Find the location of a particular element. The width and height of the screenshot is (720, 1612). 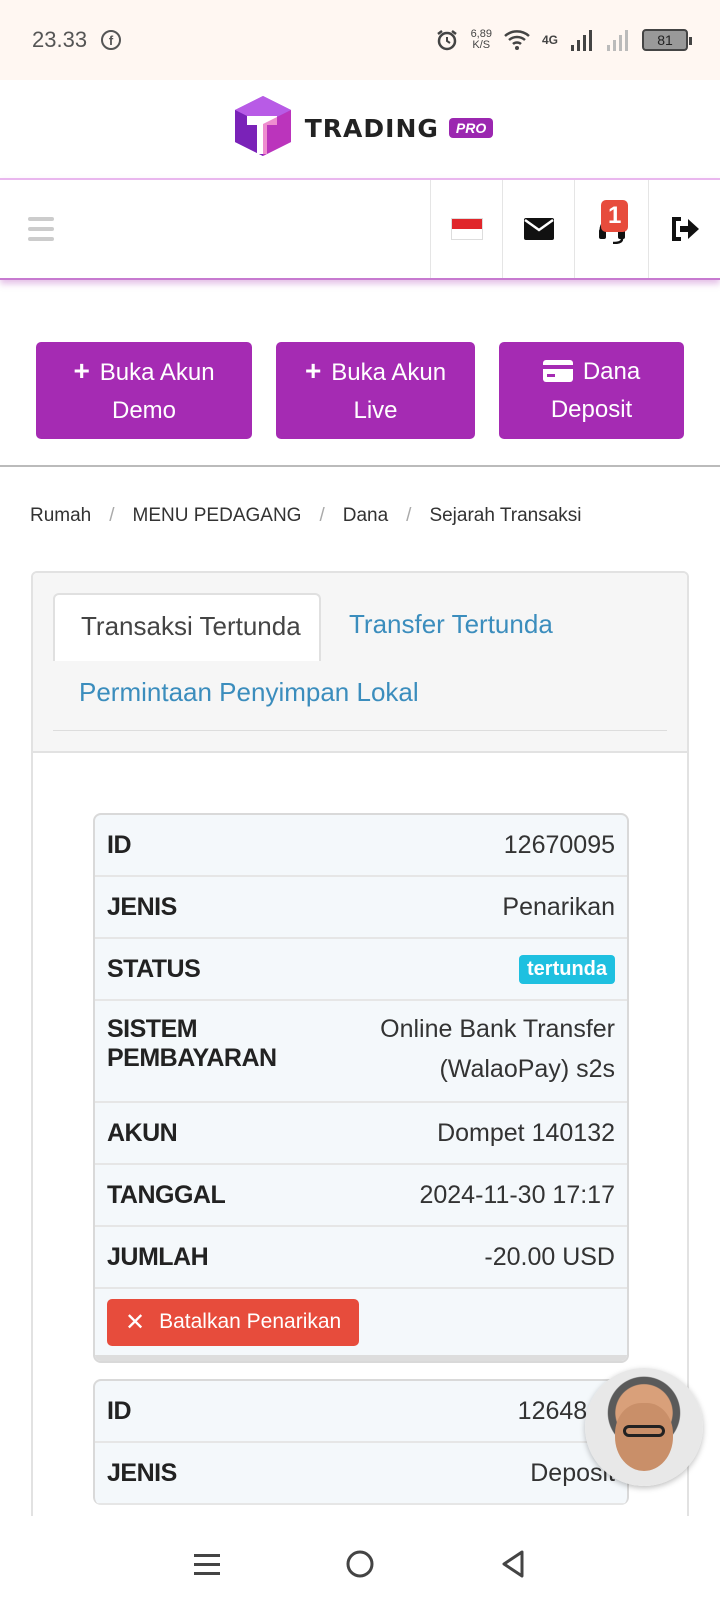

menu-icon is located at coordinates (41, 229).